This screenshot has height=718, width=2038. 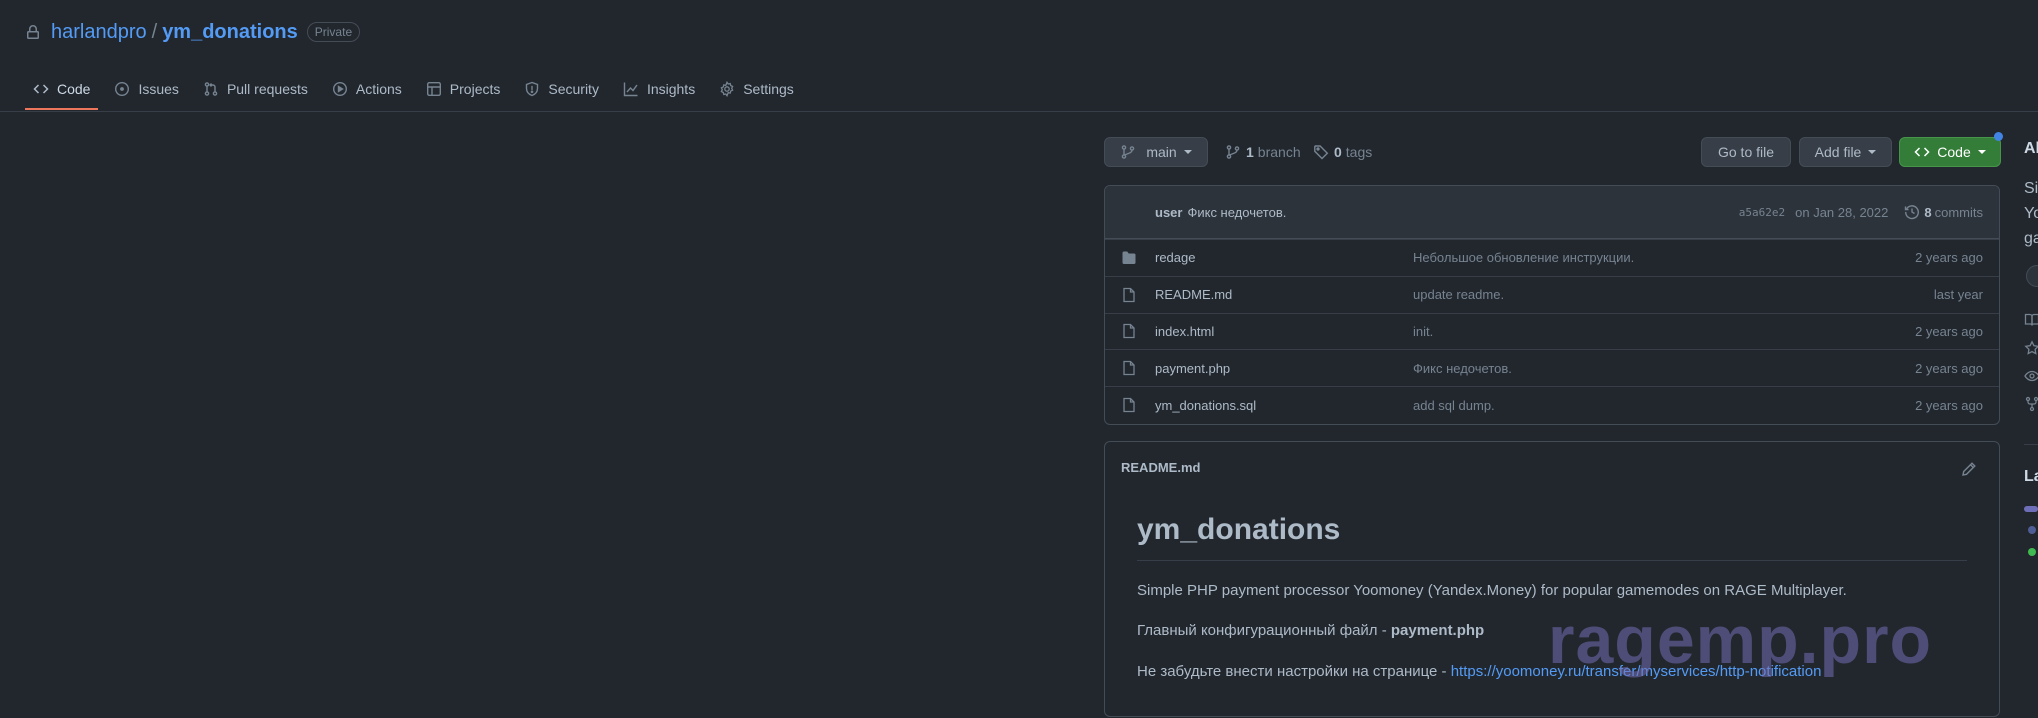 I want to click on file-name: ym_donations.sql, so click(x=1284, y=405).